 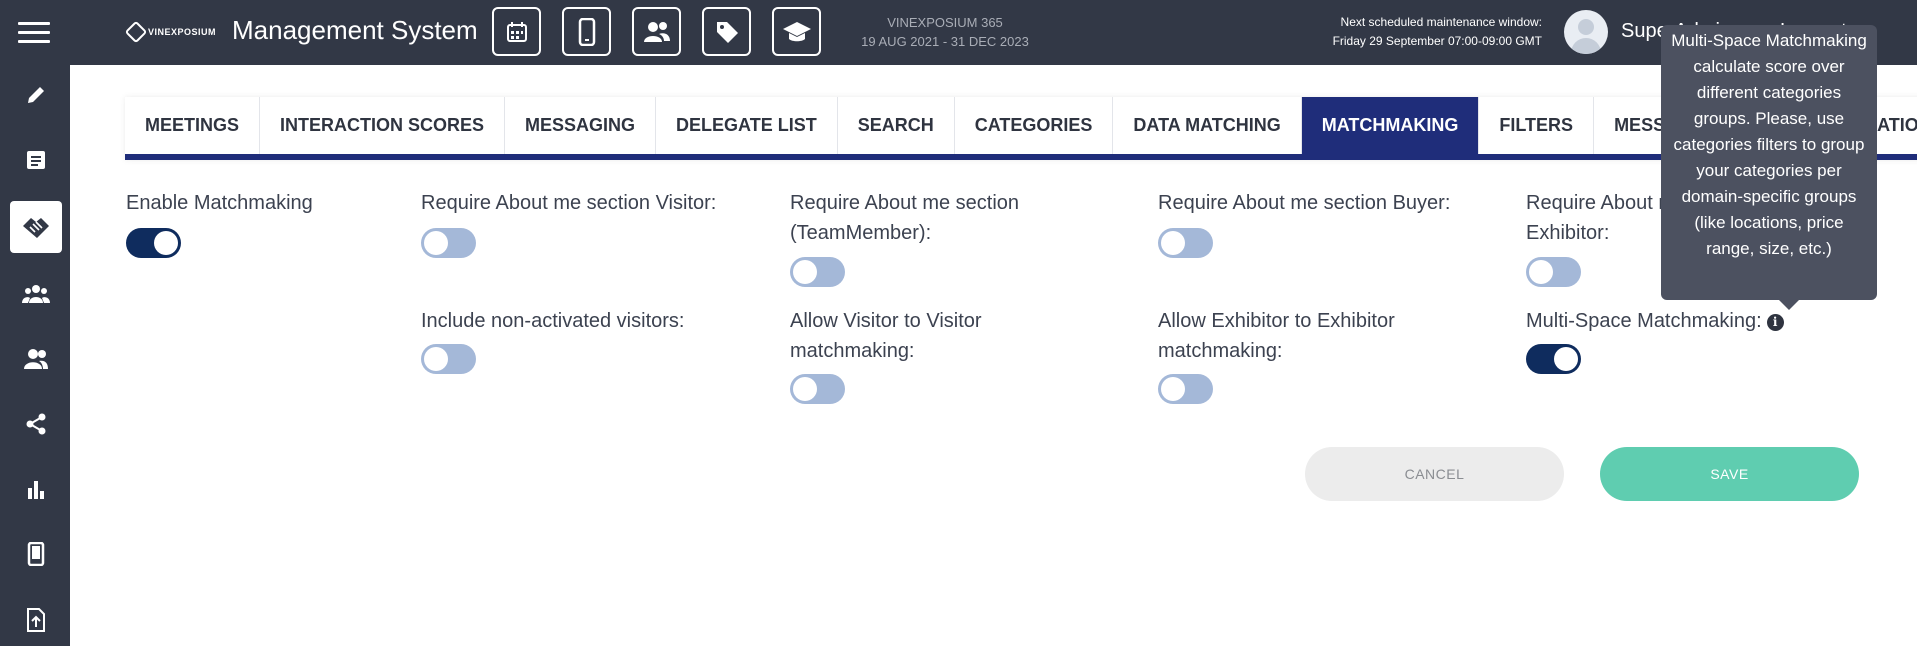 I want to click on multi-space-toggle, so click(x=1553, y=359).